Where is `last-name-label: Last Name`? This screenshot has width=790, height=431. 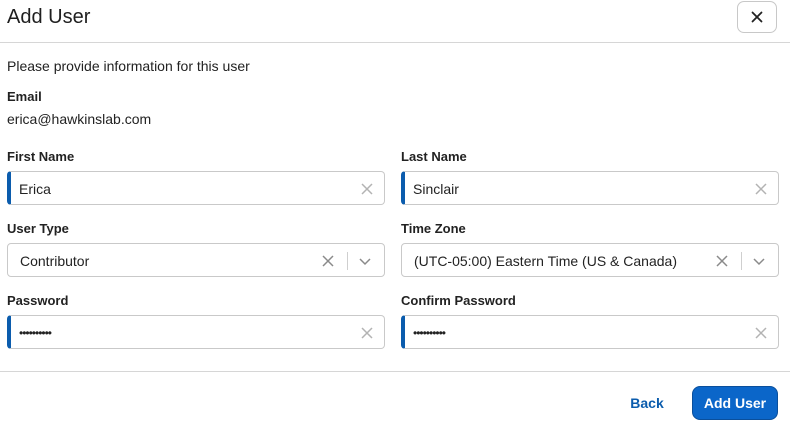
last-name-label: Last Name is located at coordinates (434, 156).